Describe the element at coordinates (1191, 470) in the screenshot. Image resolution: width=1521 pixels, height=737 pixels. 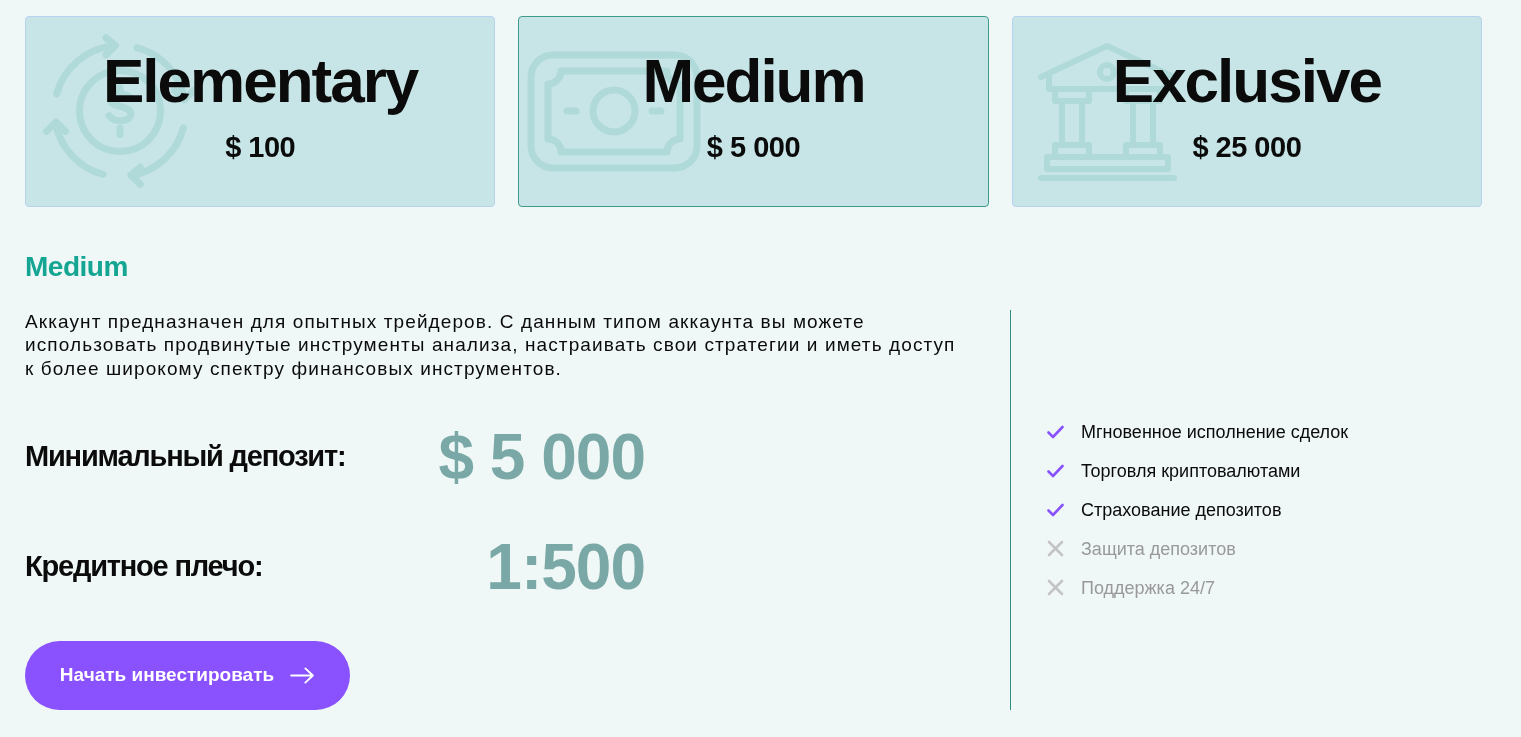
I see `feature-text: Торговля криптовалютами` at that location.